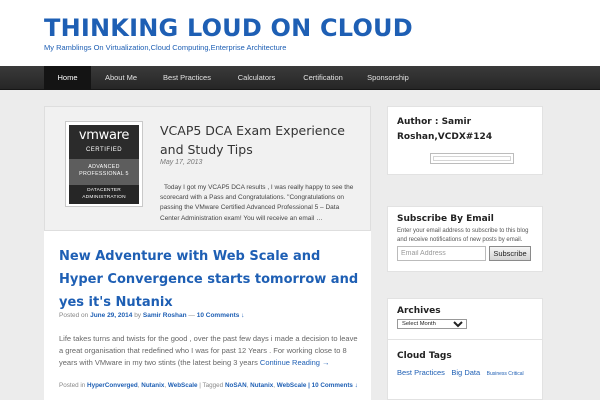 This screenshot has height=400, width=600. I want to click on nav-item-home: Home, so click(67, 78).